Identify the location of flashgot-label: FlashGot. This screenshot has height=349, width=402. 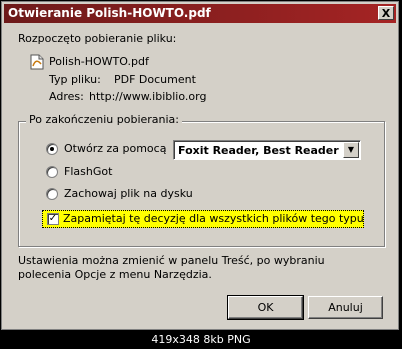
(88, 171).